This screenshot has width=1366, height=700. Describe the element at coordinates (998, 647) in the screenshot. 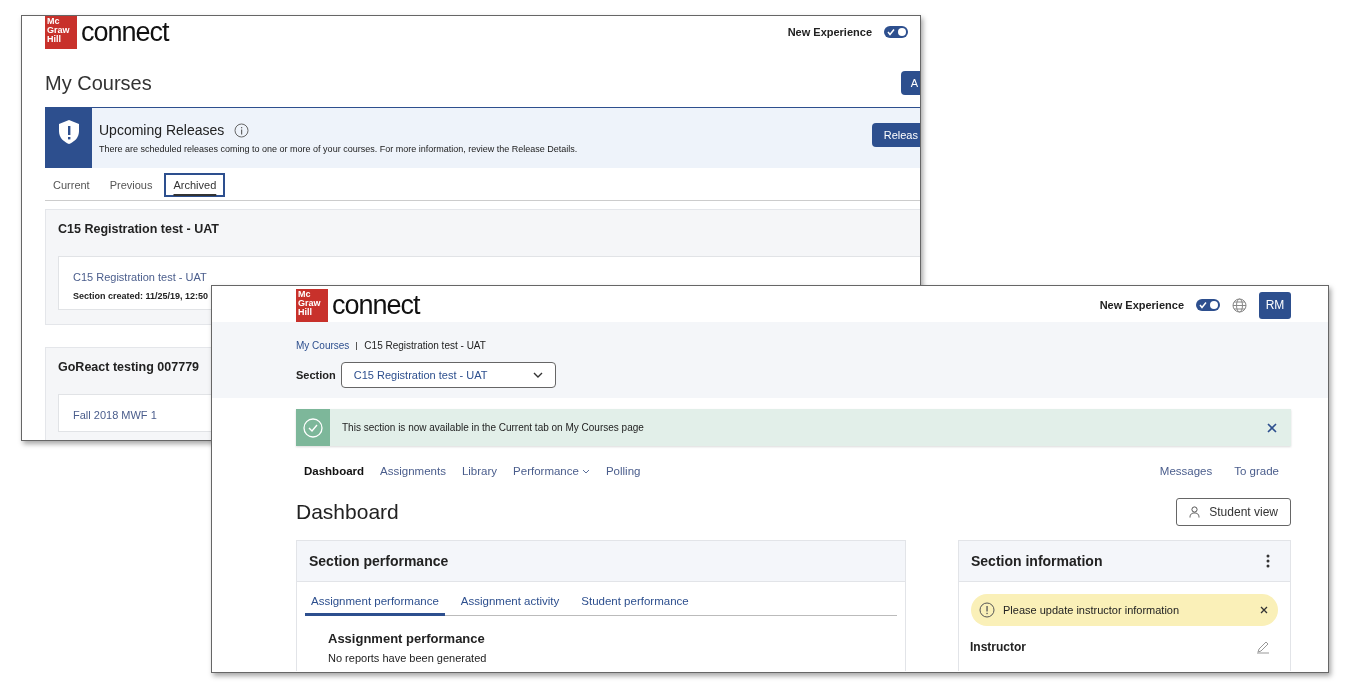

I see `instructor-label: Instructor` at that location.